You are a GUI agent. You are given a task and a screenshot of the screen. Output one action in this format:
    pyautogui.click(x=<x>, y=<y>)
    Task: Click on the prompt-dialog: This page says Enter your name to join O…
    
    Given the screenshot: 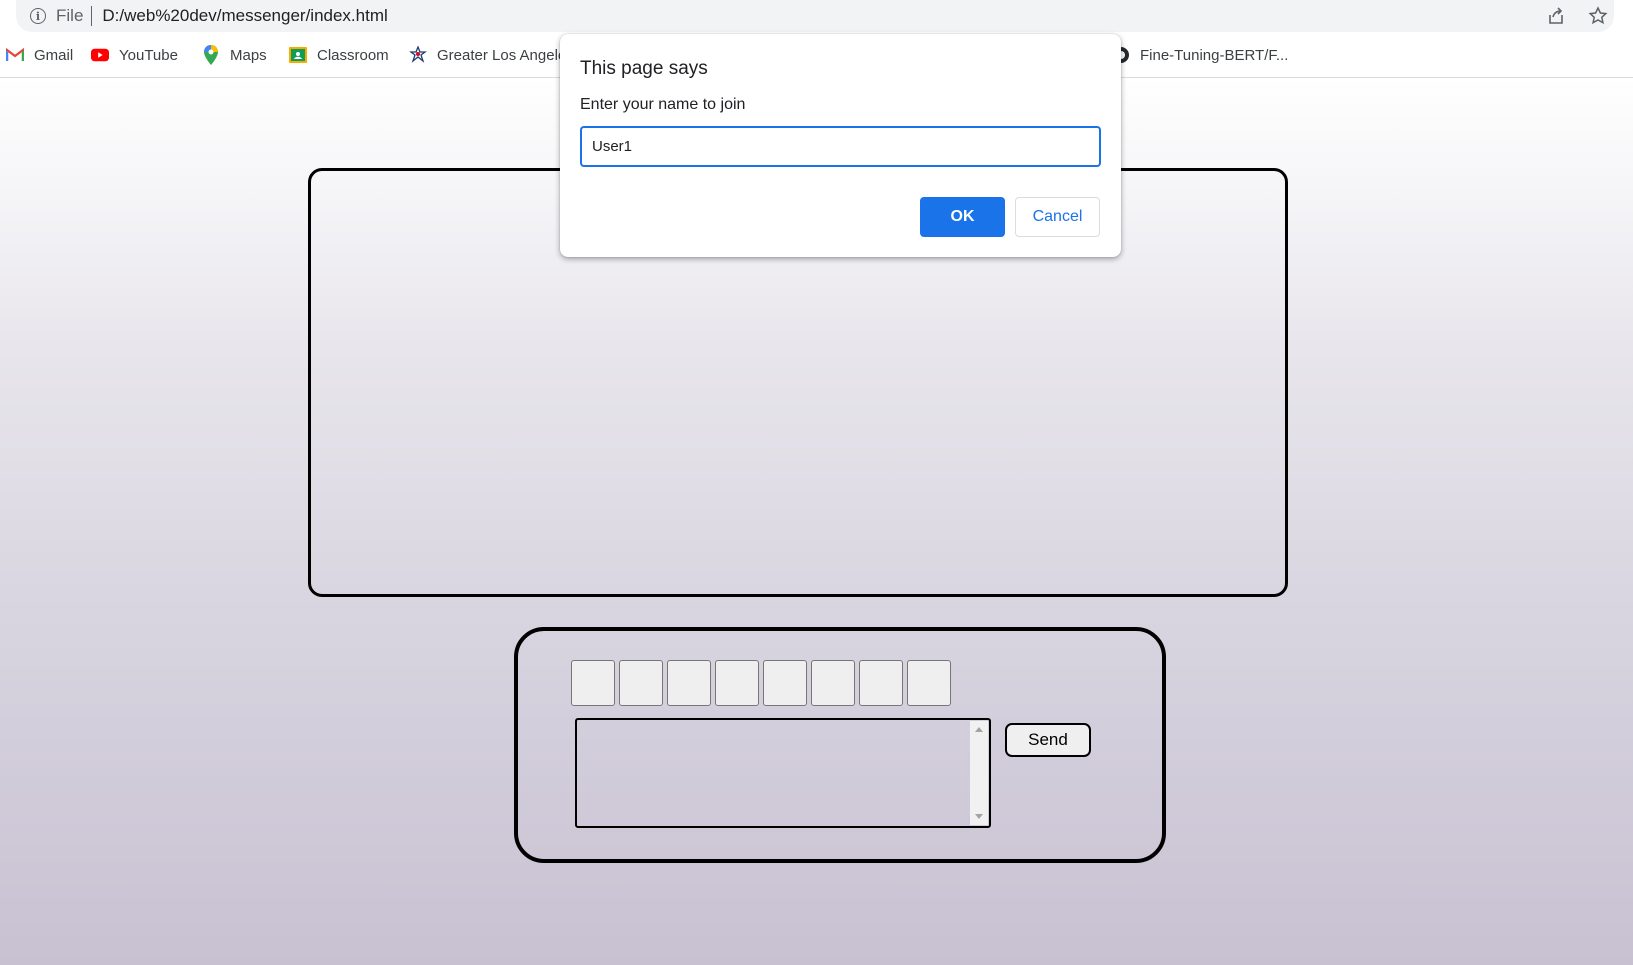 What is the action you would take?
    pyautogui.click(x=840, y=145)
    